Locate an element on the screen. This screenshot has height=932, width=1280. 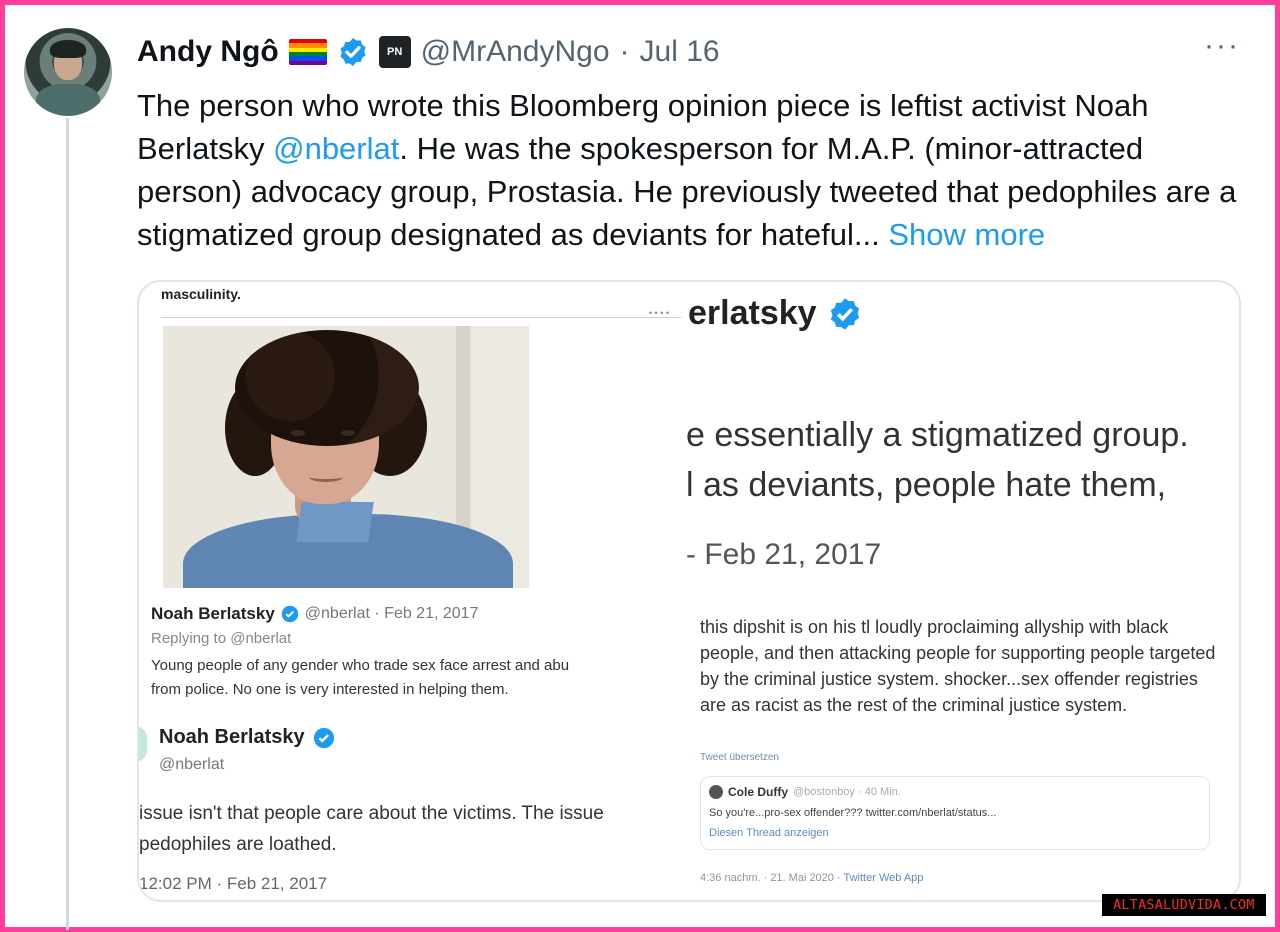
share-dots: • • • • is located at coordinates (658, 313).